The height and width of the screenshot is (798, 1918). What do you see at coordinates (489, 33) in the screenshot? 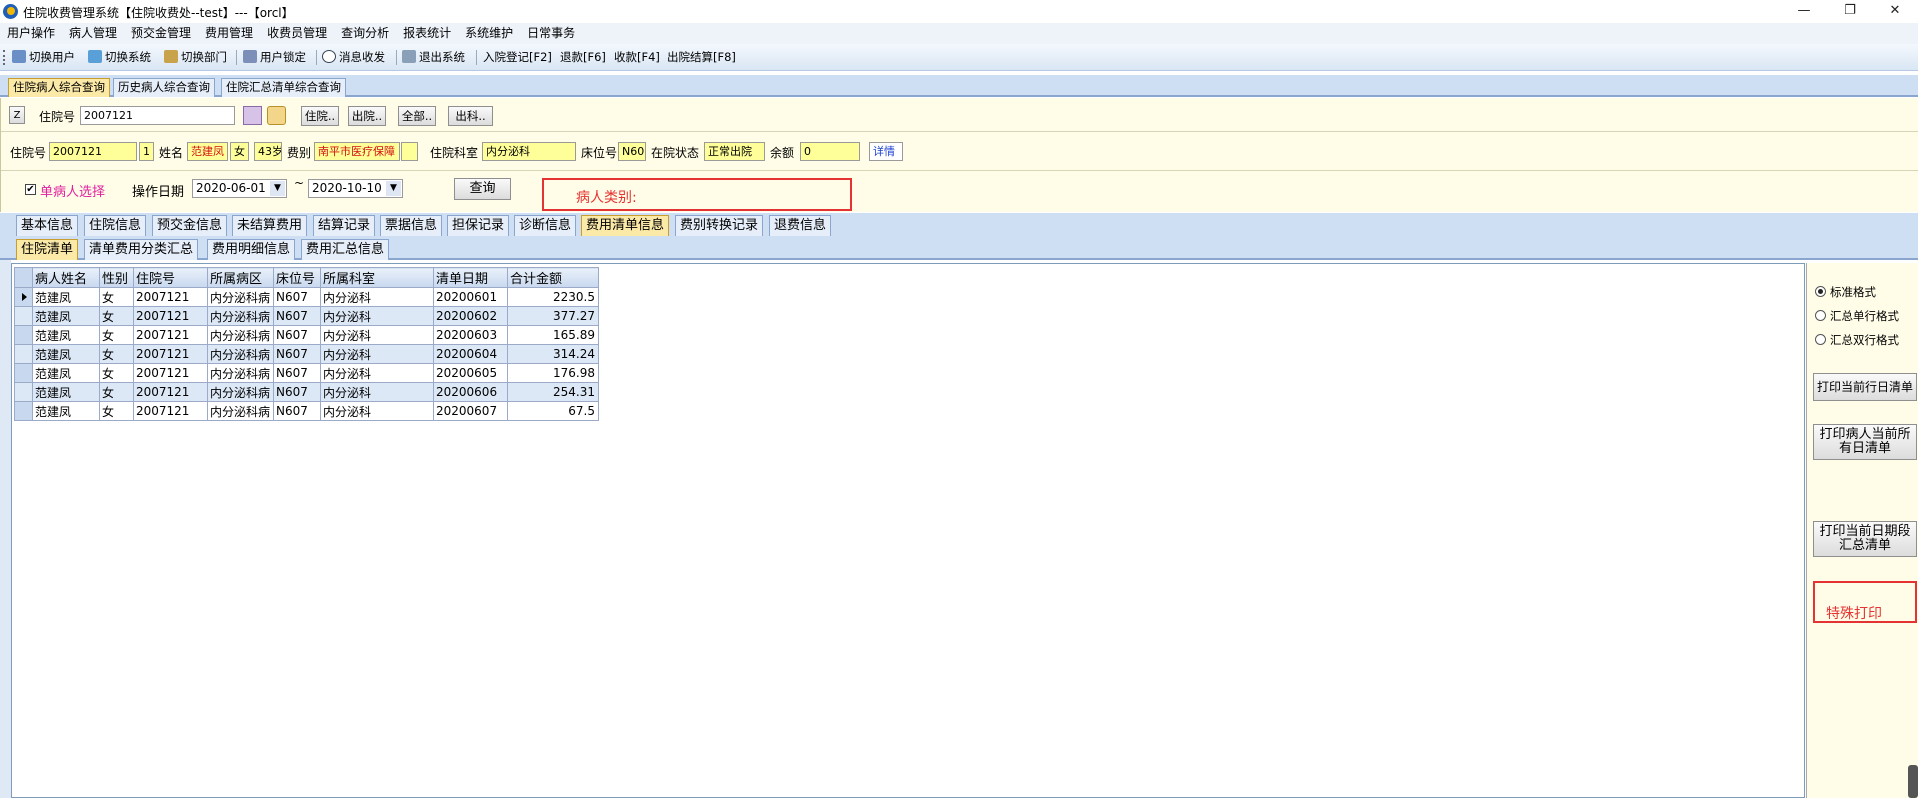
I see `menu-system: 系统维护` at bounding box center [489, 33].